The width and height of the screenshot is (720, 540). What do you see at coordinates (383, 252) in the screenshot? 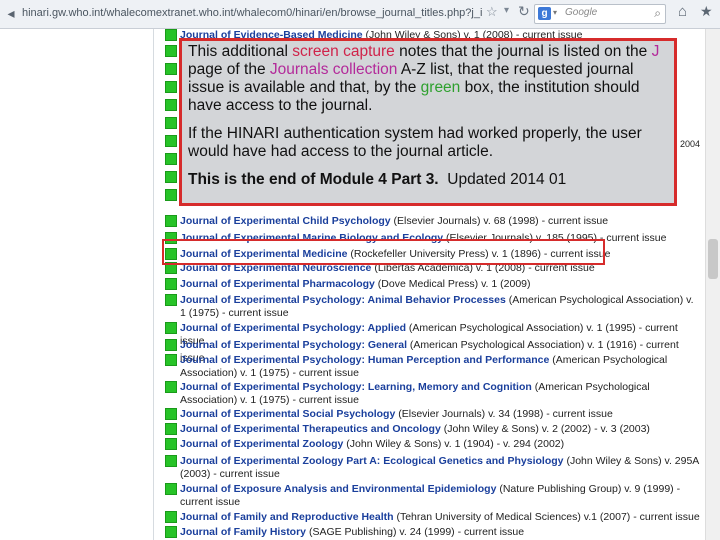
I see `highlight-box-experimental-medicine` at bounding box center [383, 252].